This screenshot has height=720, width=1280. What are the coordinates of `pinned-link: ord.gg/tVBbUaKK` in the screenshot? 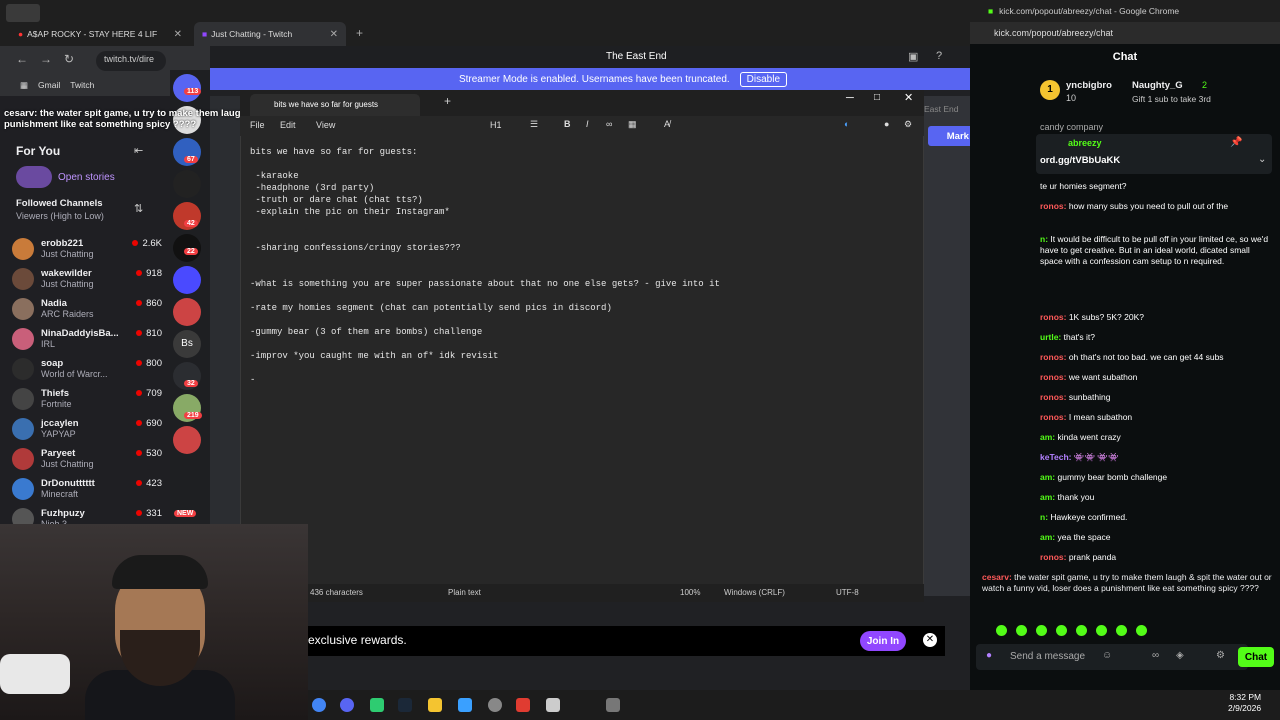 It's located at (1080, 160).